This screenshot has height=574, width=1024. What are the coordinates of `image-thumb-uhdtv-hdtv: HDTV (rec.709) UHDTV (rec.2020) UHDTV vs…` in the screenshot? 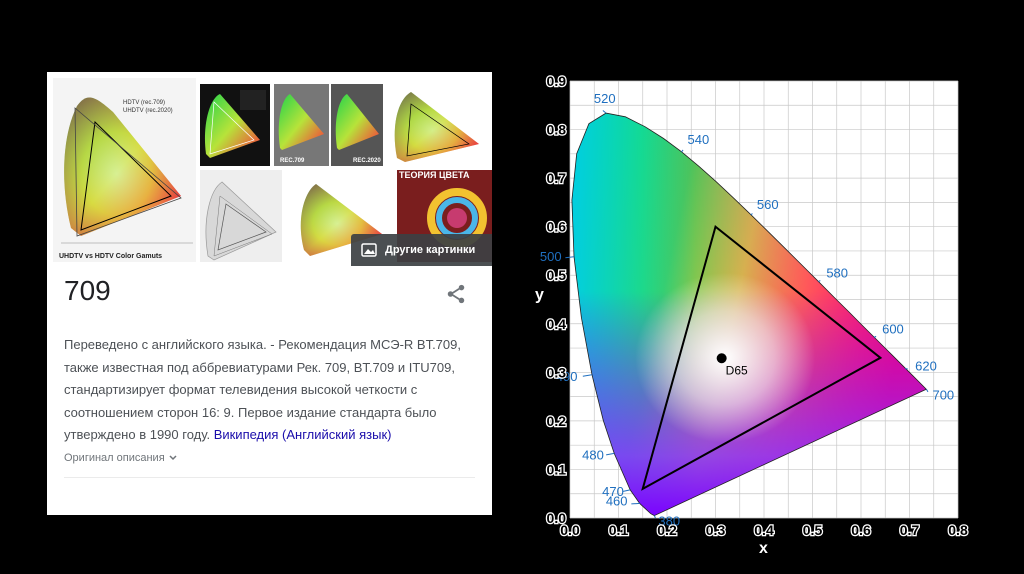 It's located at (124, 170).